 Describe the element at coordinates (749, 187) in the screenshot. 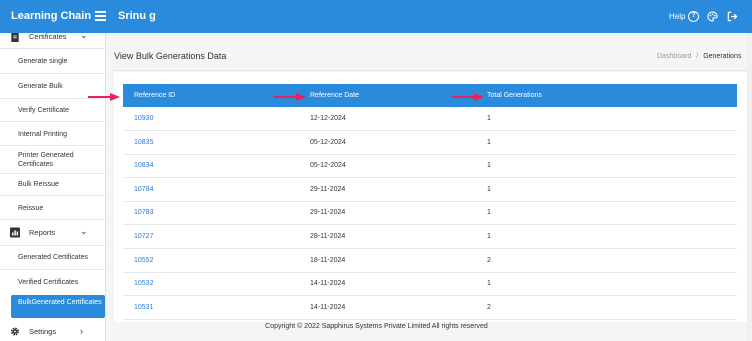

I see `scrollbar` at that location.